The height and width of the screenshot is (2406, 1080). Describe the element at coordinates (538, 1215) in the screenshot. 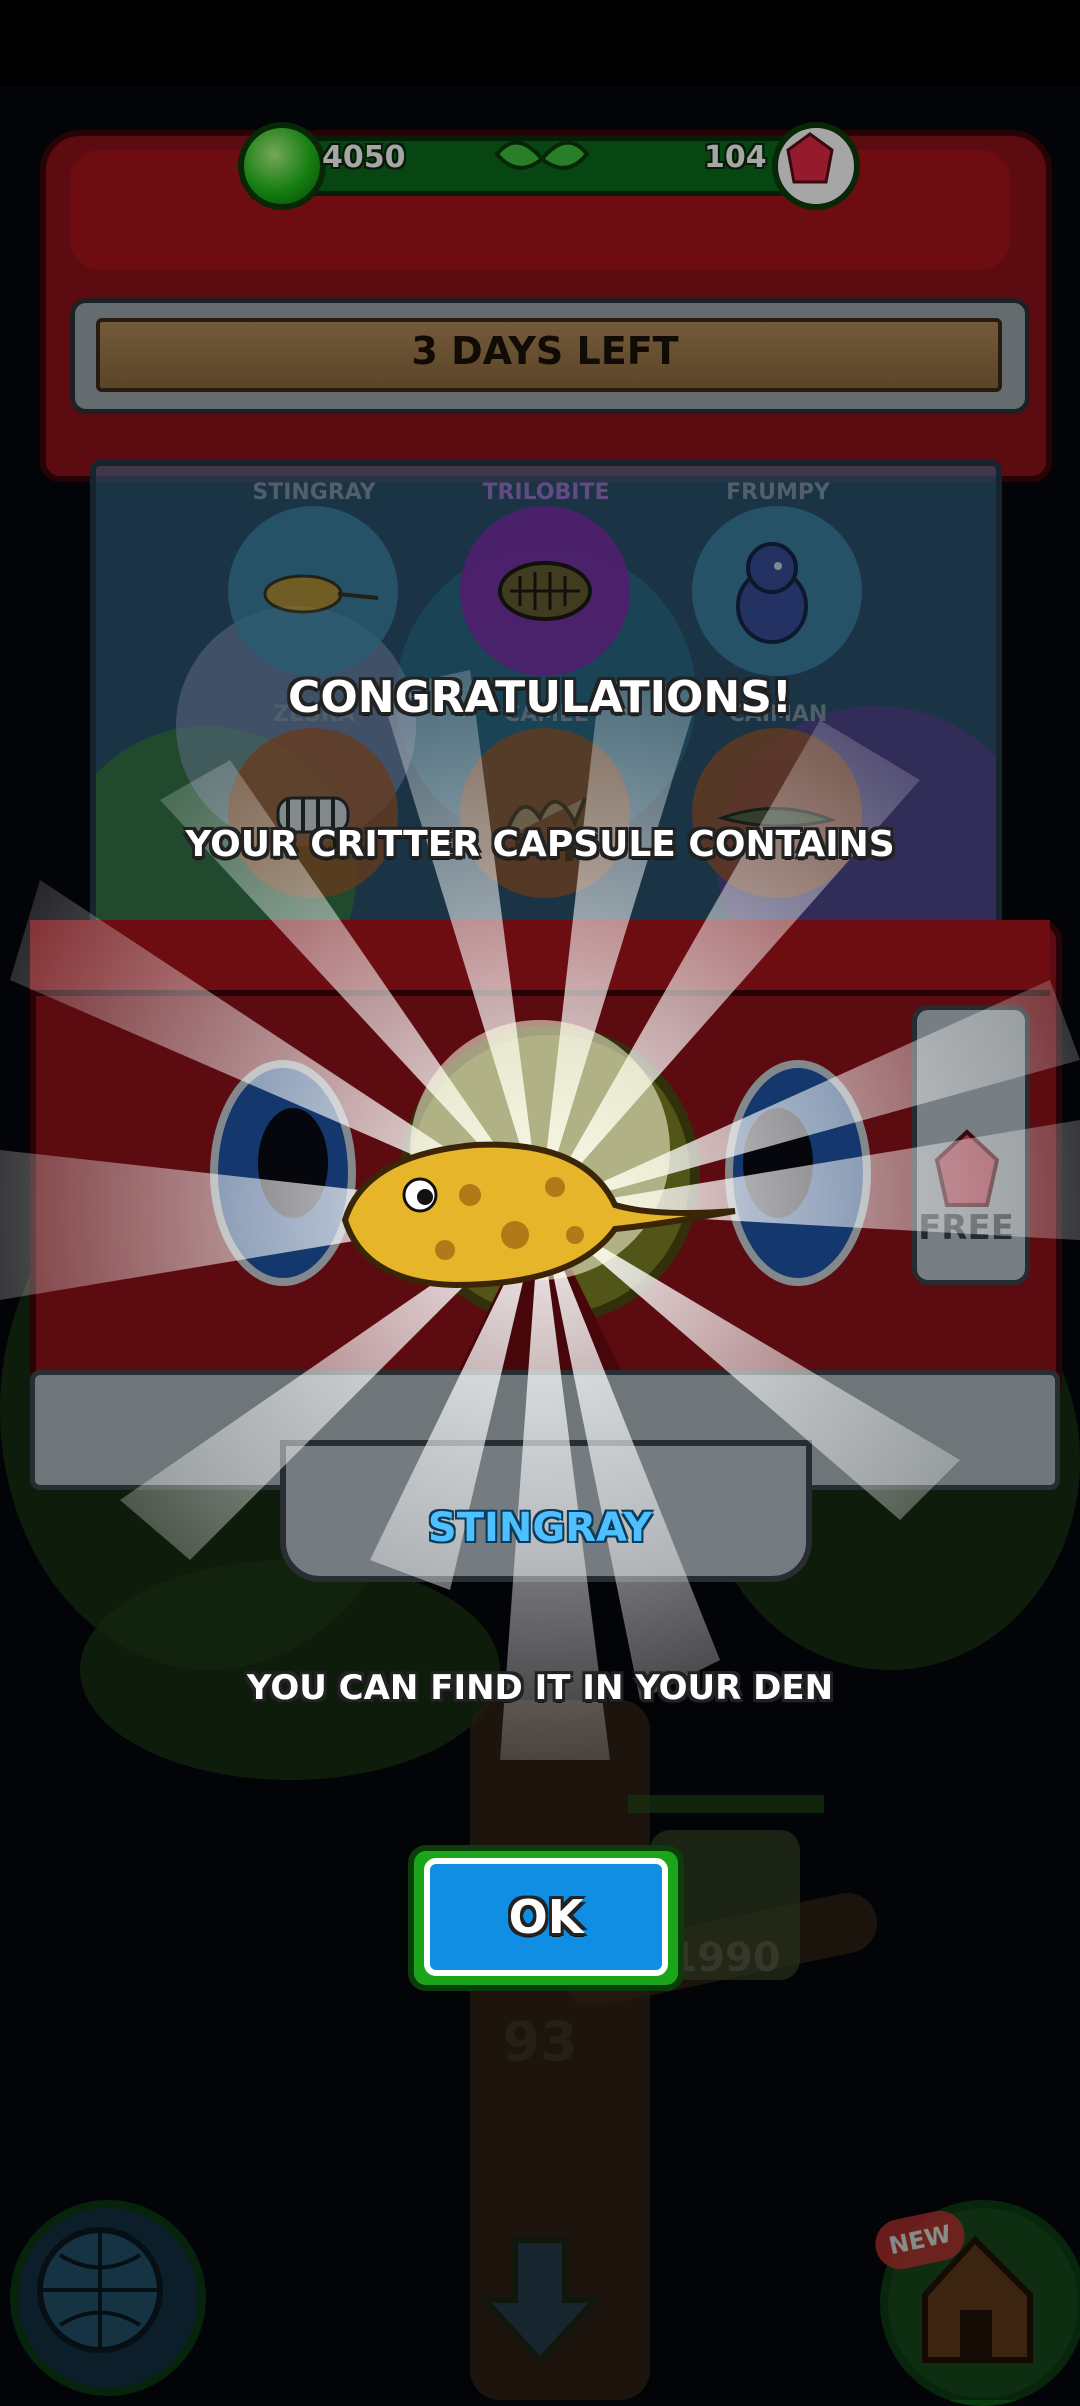

I see `stingray-reward-image` at that location.